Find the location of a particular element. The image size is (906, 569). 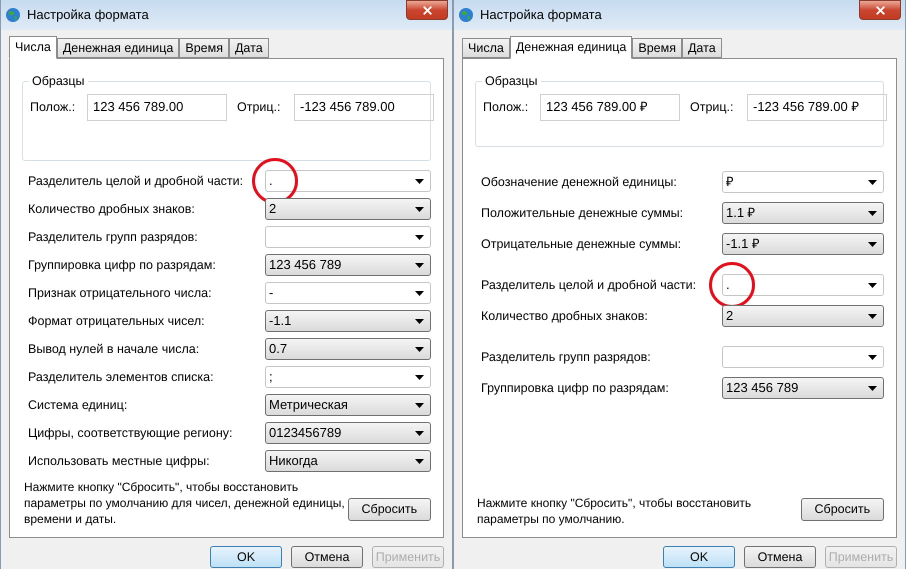

sample-field: -123 456 789.00 ₽ is located at coordinates (817, 107).